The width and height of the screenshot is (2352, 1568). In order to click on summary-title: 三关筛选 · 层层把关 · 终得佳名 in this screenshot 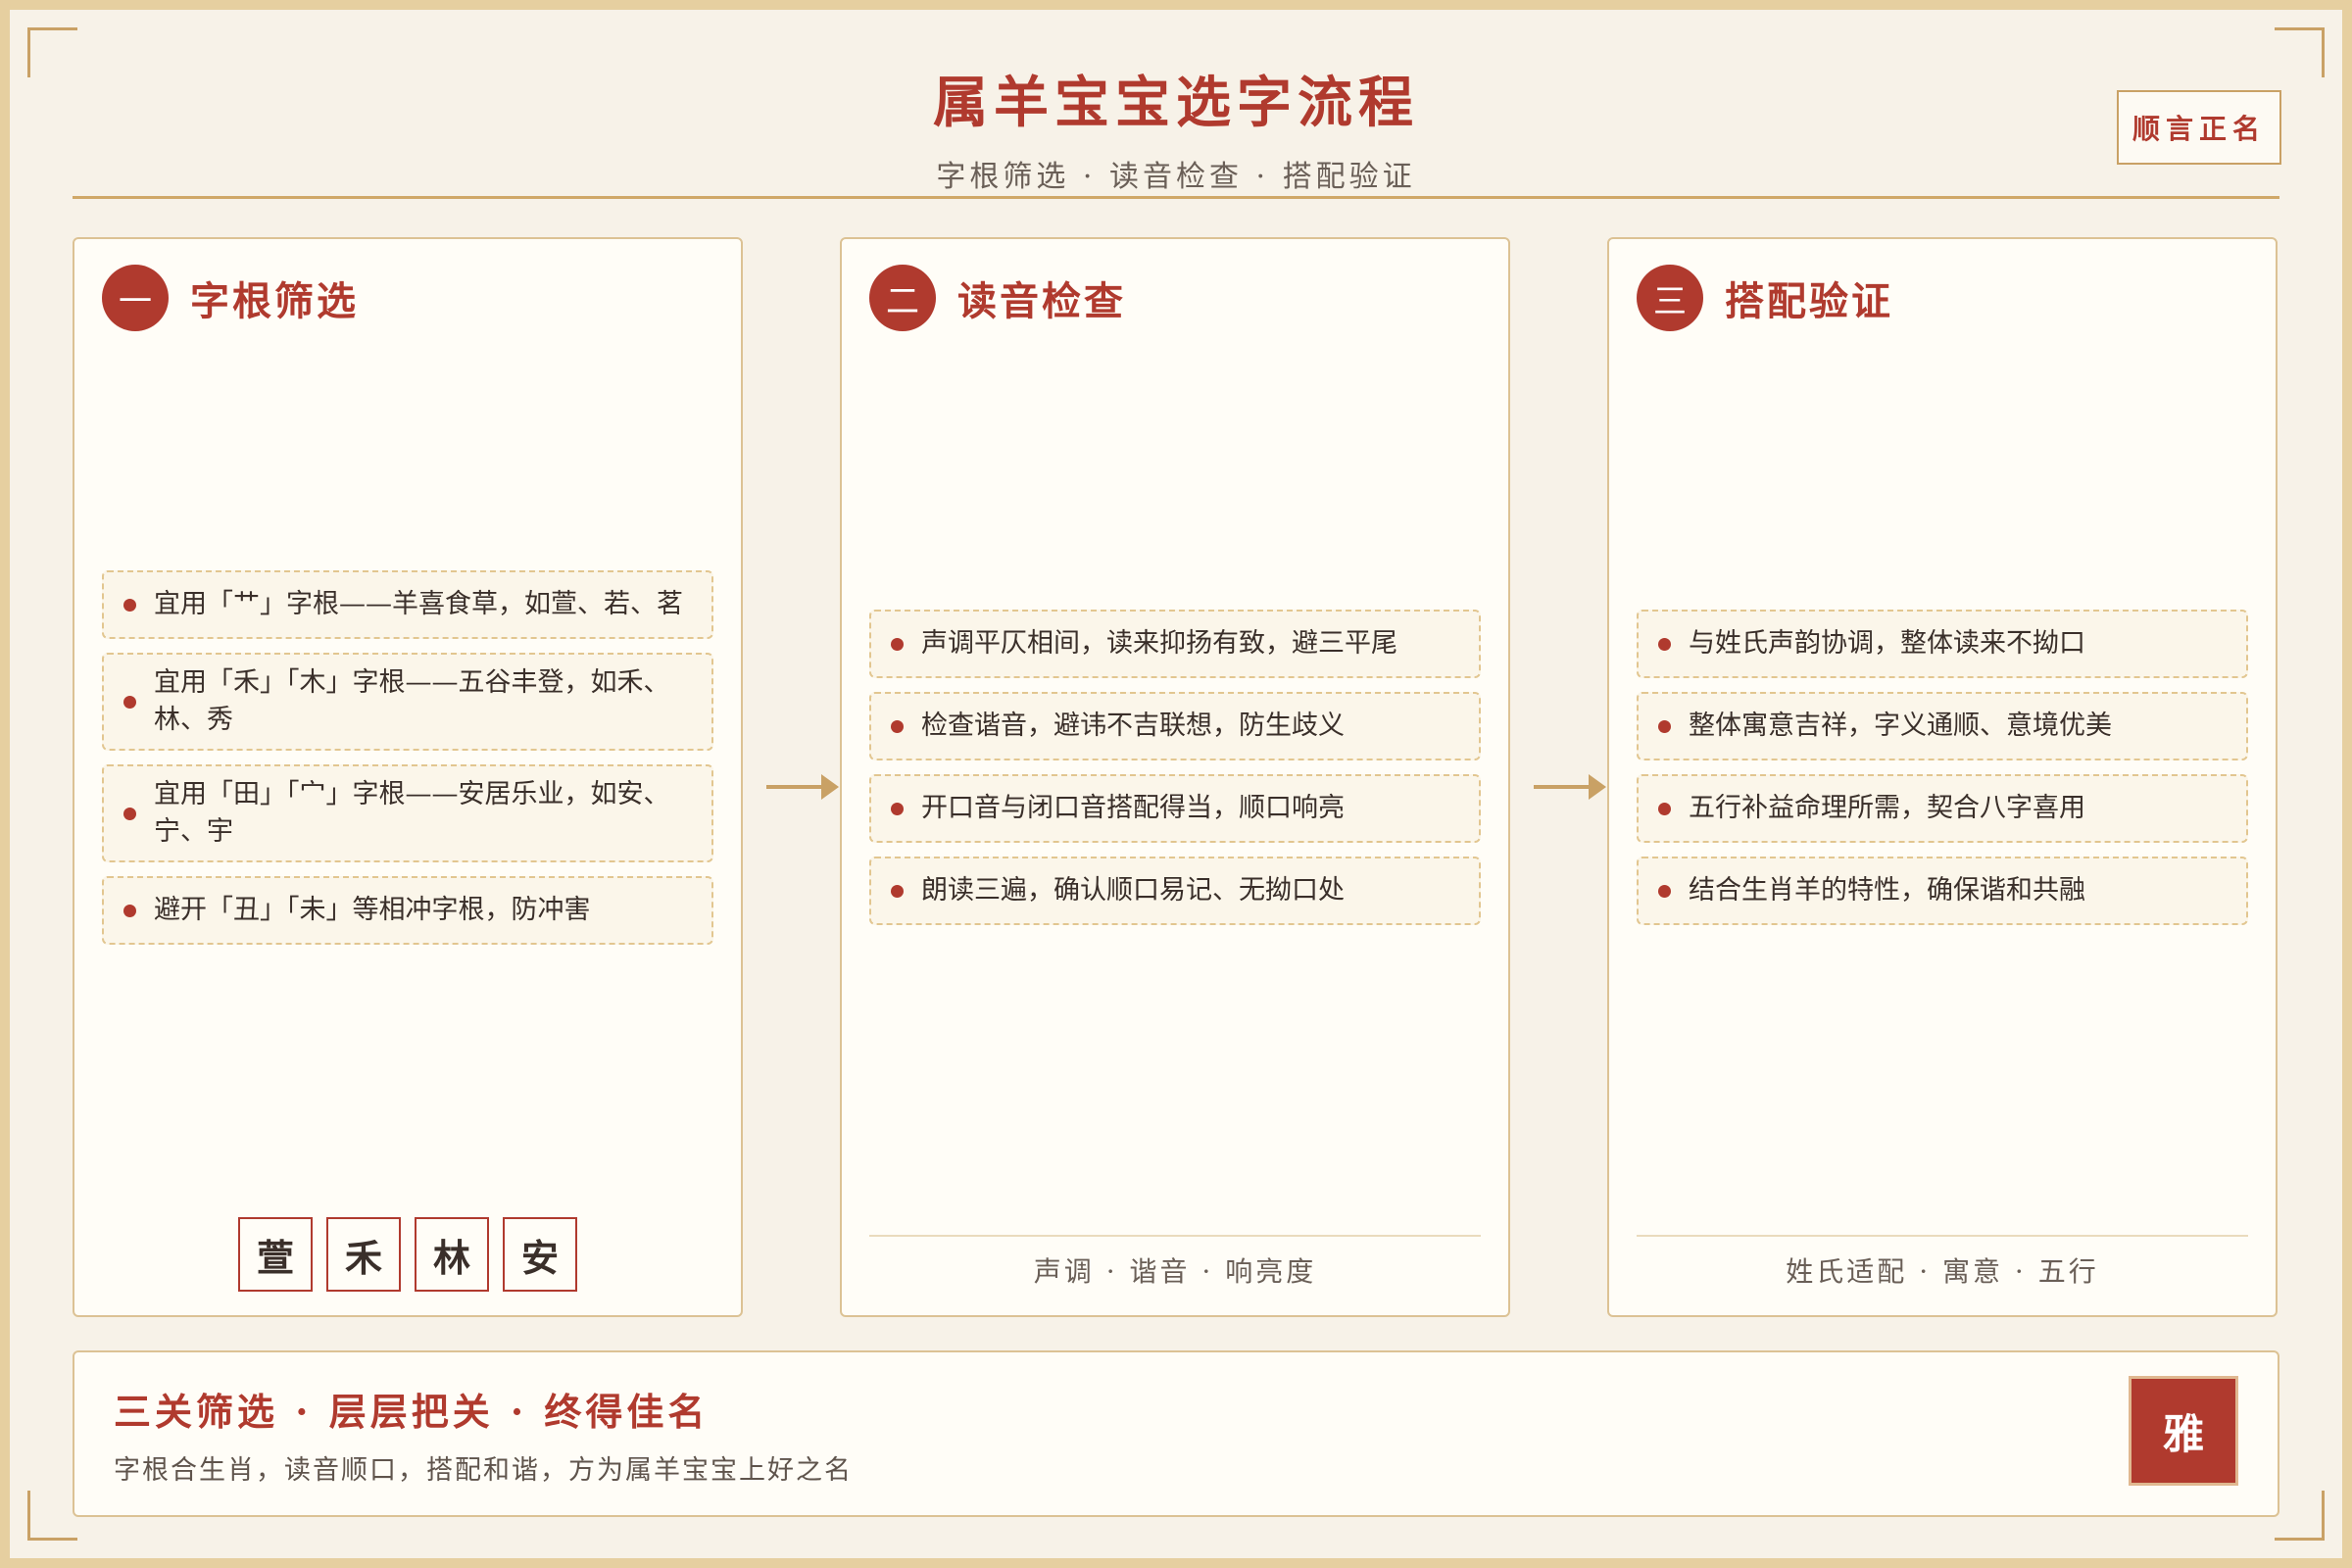, I will do `click(412, 1412)`.